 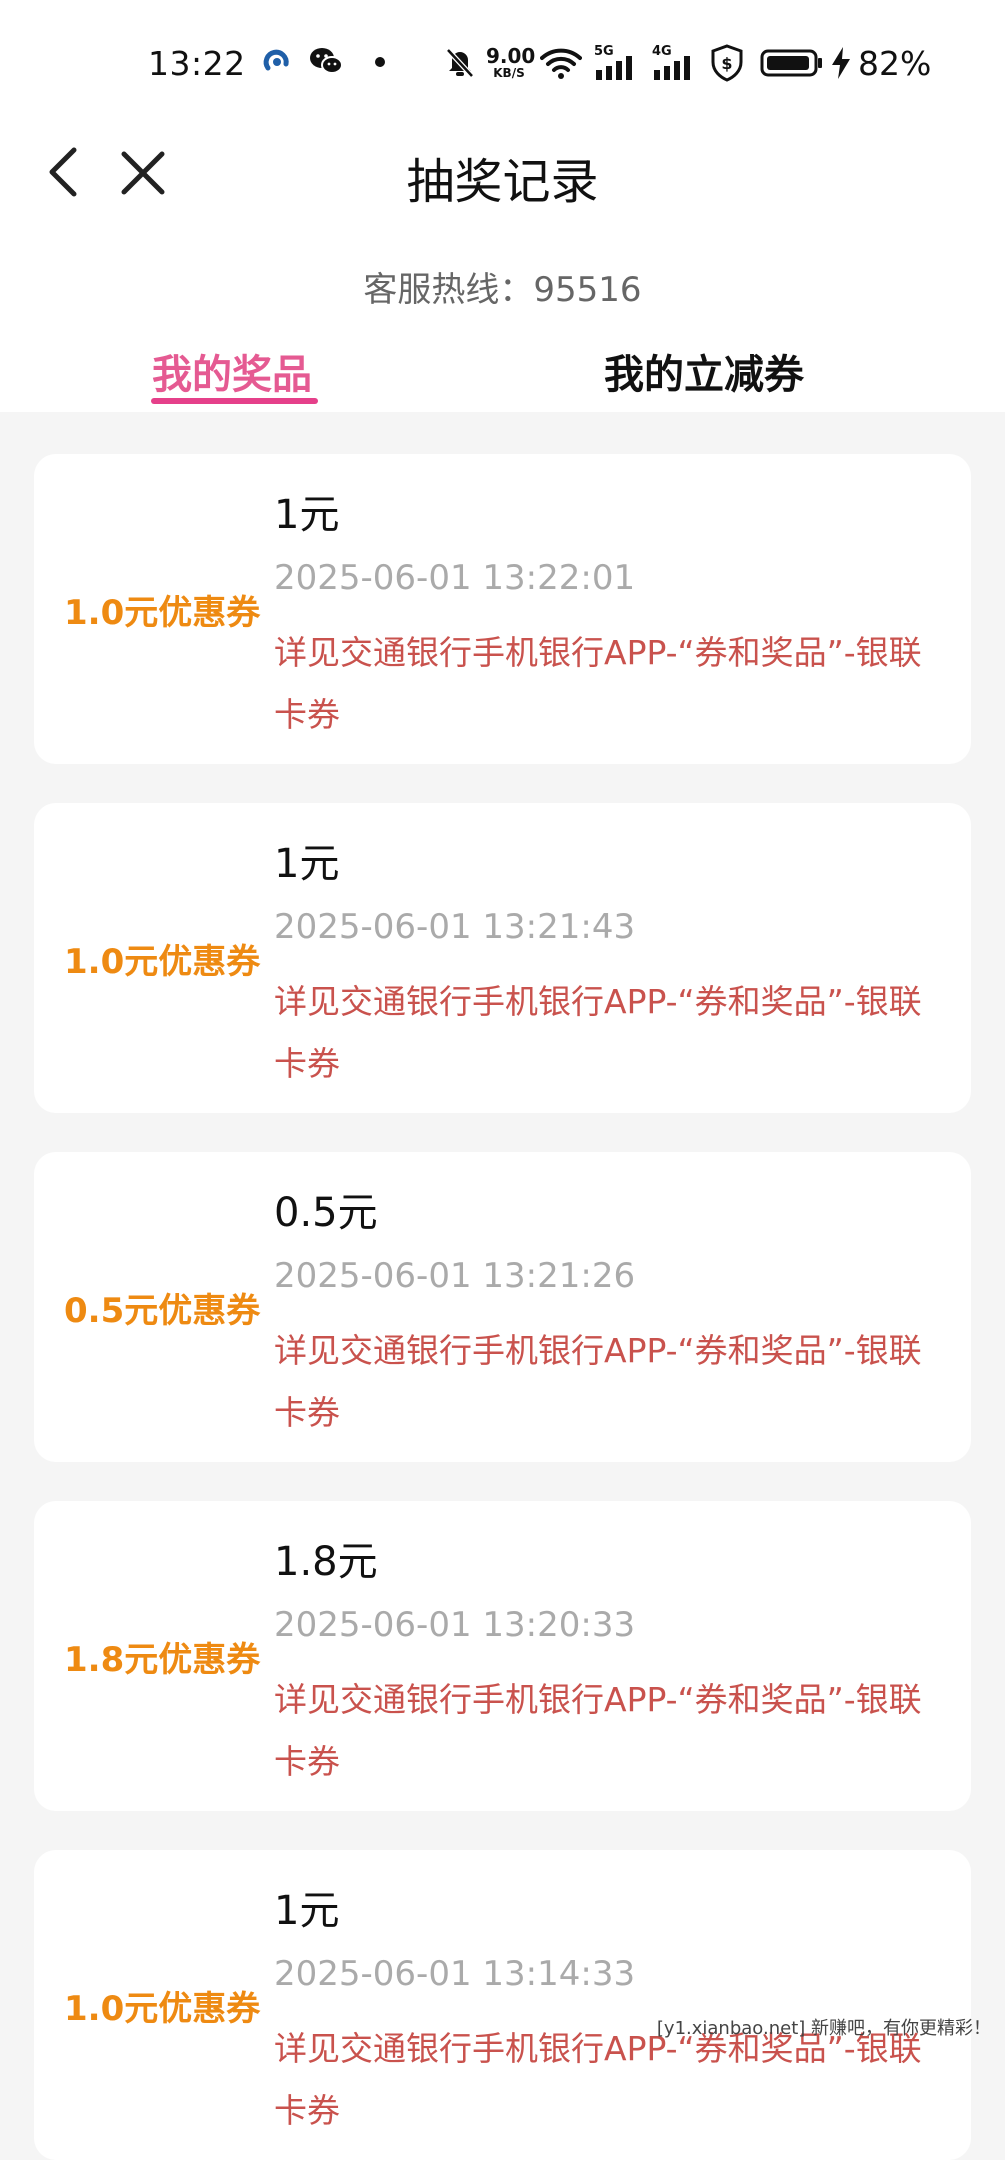 I want to click on network-speed: 9.00 KB/S, so click(x=509, y=63).